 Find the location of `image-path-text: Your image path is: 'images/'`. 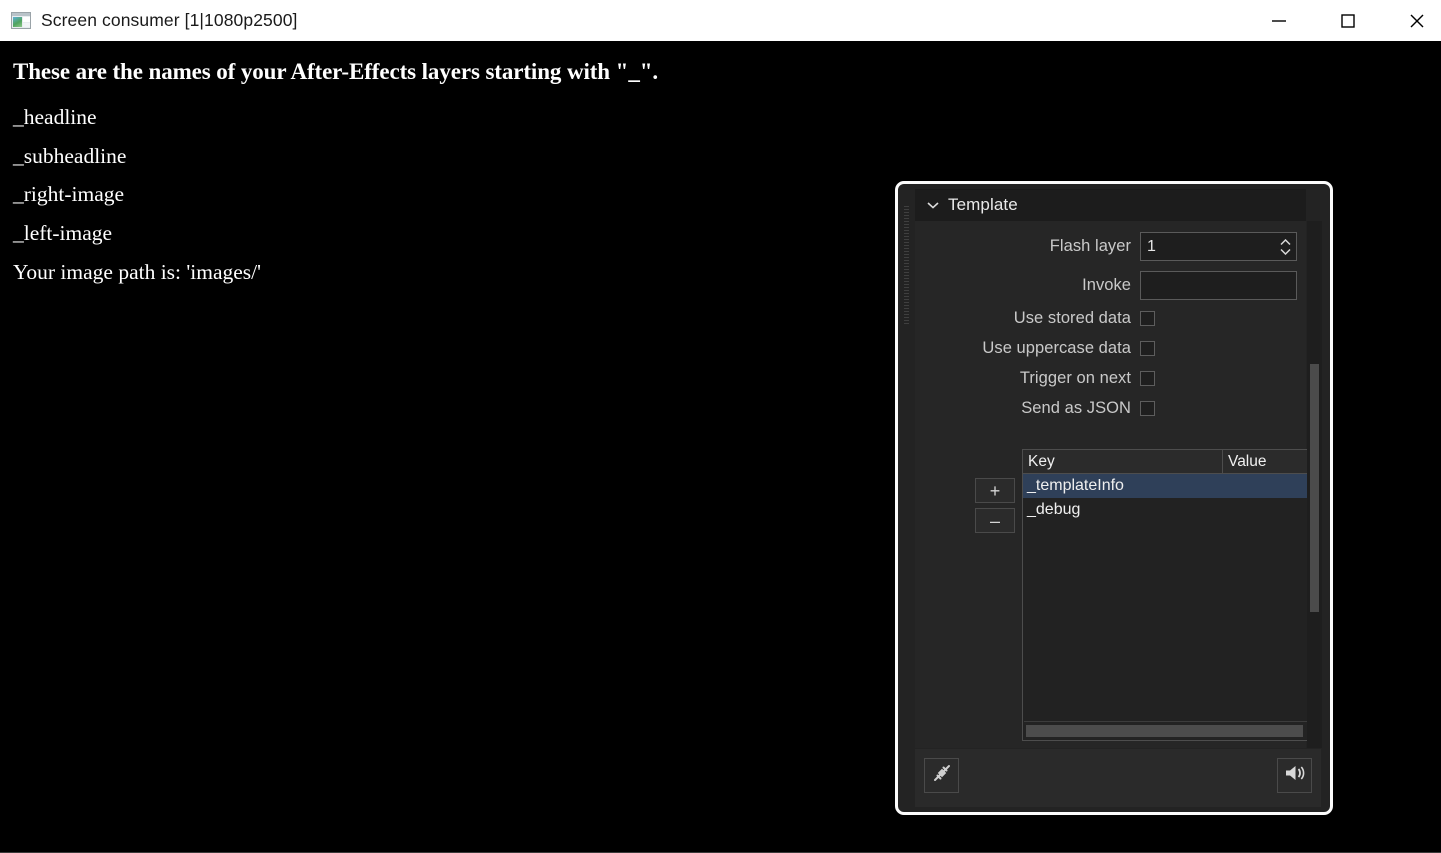

image-path-text: Your image path is: 'images/' is located at coordinates (137, 272).